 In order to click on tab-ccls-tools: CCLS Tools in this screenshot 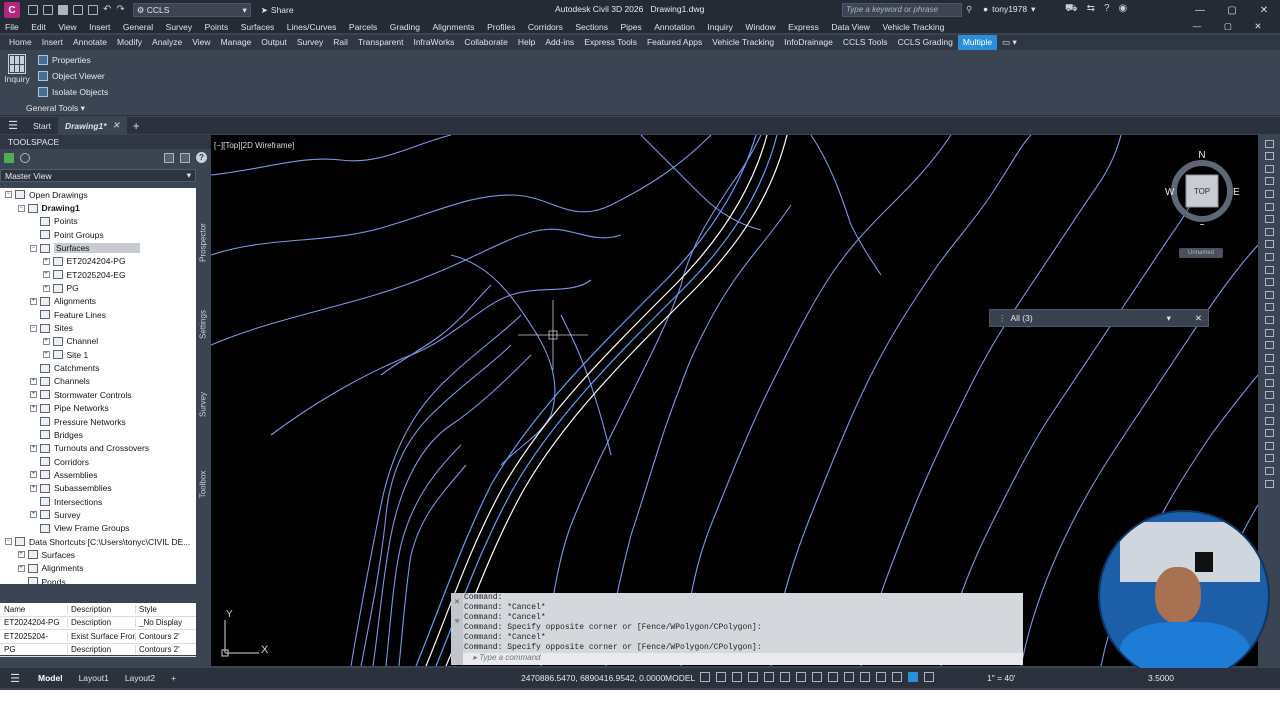, I will do `click(865, 42)`.